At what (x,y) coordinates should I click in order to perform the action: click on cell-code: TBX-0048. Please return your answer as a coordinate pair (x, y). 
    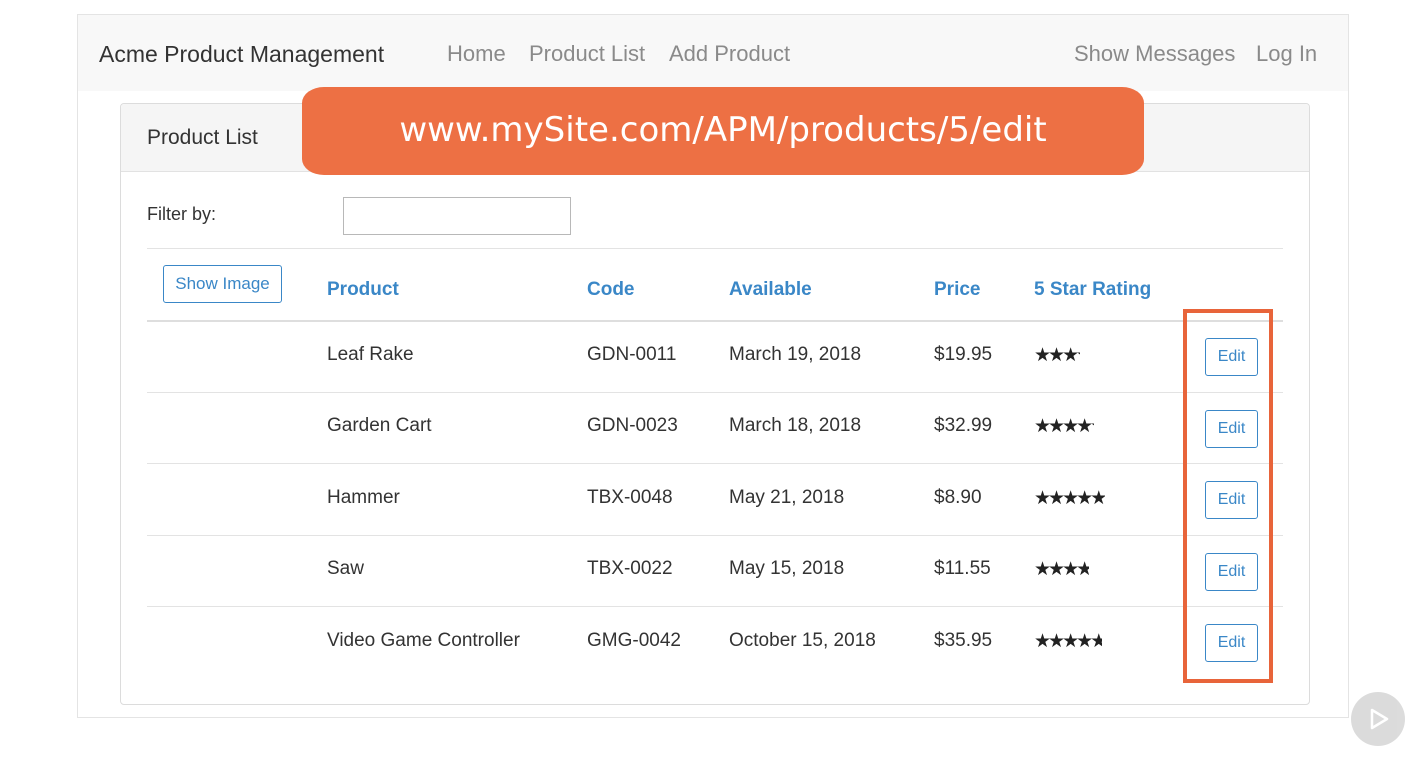
    Looking at the image, I should click on (630, 497).